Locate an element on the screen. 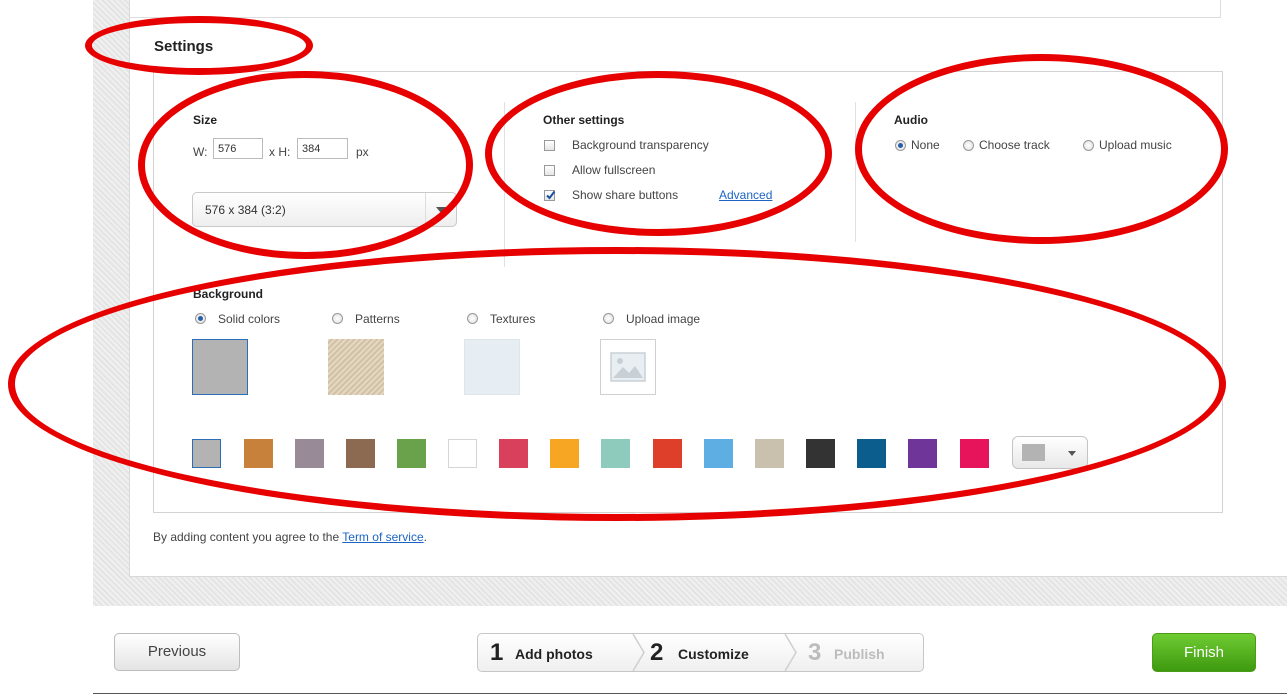 Image resolution: width=1287 pixels, height=697 pixels. progress-steps: 1 Add photos 2 Customize 3 Publish is located at coordinates (700, 652).